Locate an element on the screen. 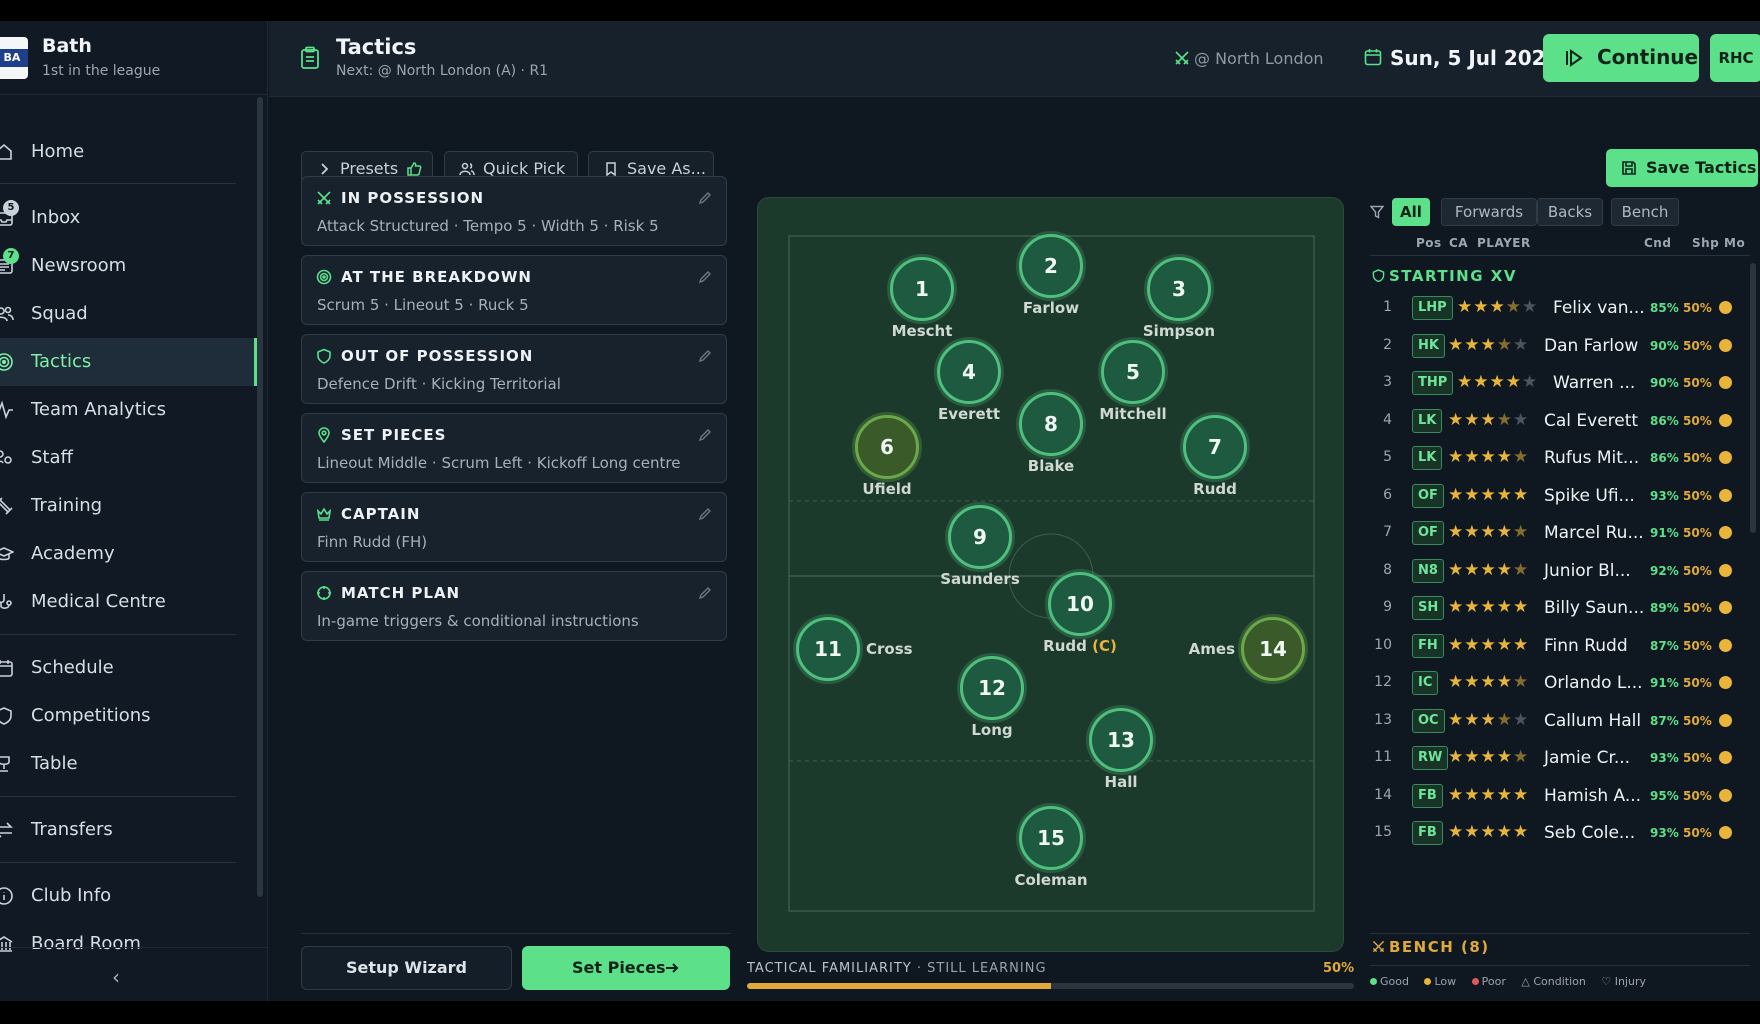  table-row: 5 LK ★★★★★ Rufus Mit... 86% 50% is located at coordinates (1560, 459).